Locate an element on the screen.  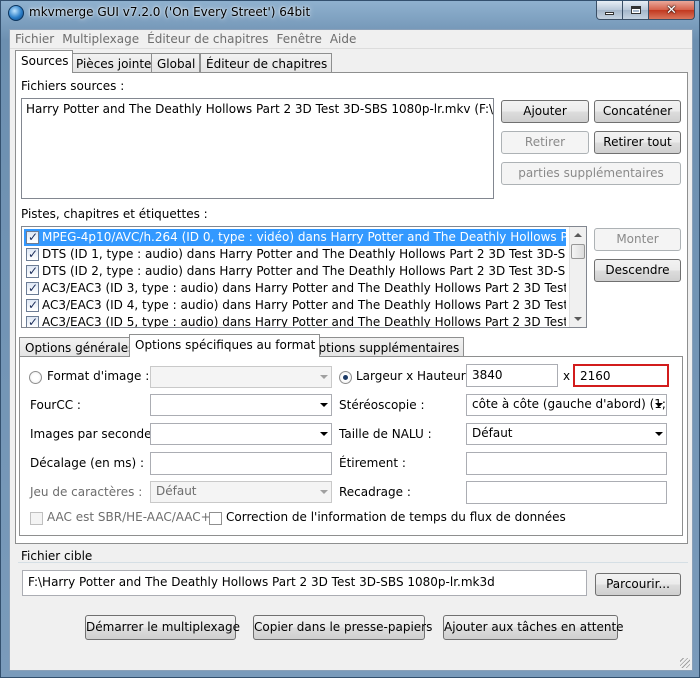
close-button: ✕ is located at coordinates (672, 10).